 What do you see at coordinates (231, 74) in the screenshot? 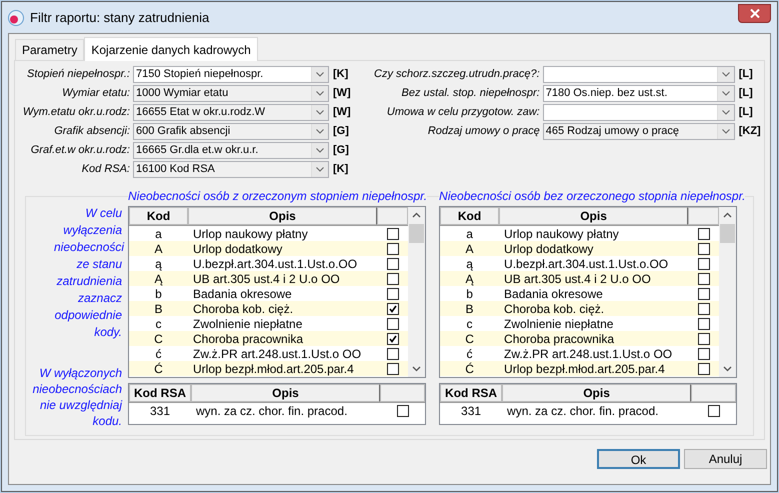
I see `dropdown-field: 7150 Stopień niepełnospr.` at bounding box center [231, 74].